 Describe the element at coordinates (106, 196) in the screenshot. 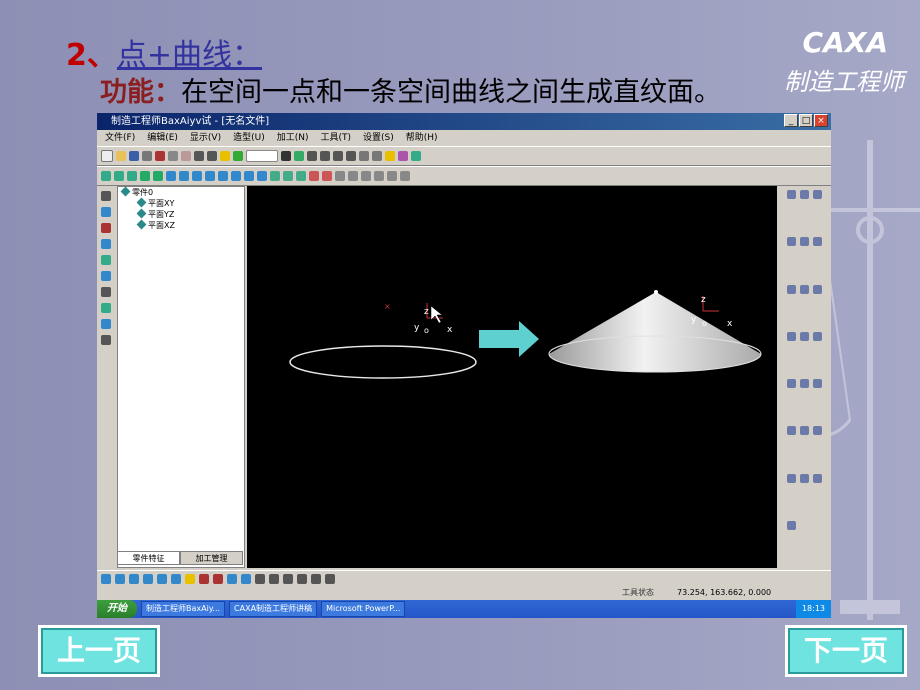

I see `select-arrow-icon` at that location.